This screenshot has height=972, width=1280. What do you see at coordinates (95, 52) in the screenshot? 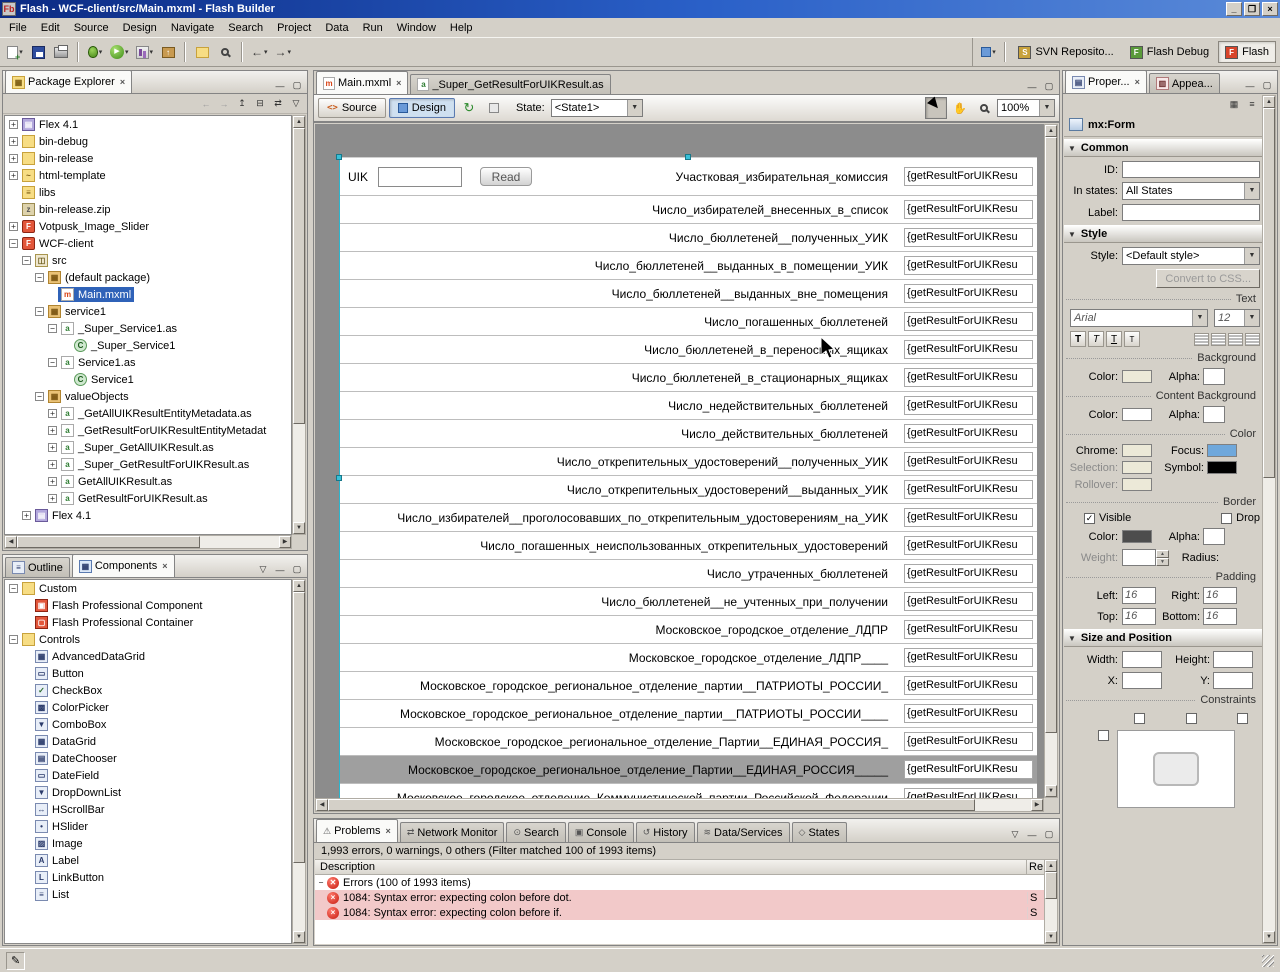
I see `debug-button: ▾` at bounding box center [95, 52].